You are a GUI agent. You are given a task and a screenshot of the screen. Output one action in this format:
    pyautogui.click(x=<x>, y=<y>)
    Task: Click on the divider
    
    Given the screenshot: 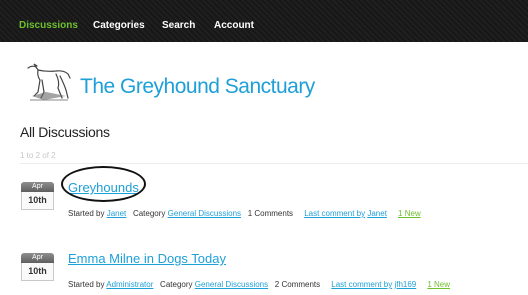 What is the action you would take?
    pyautogui.click(x=274, y=163)
    